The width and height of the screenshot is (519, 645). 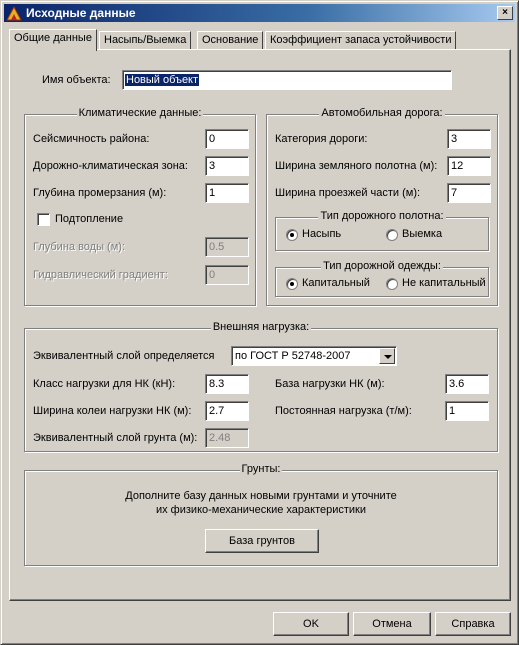 I want to click on freeze-depth-input: 1, so click(x=227, y=193).